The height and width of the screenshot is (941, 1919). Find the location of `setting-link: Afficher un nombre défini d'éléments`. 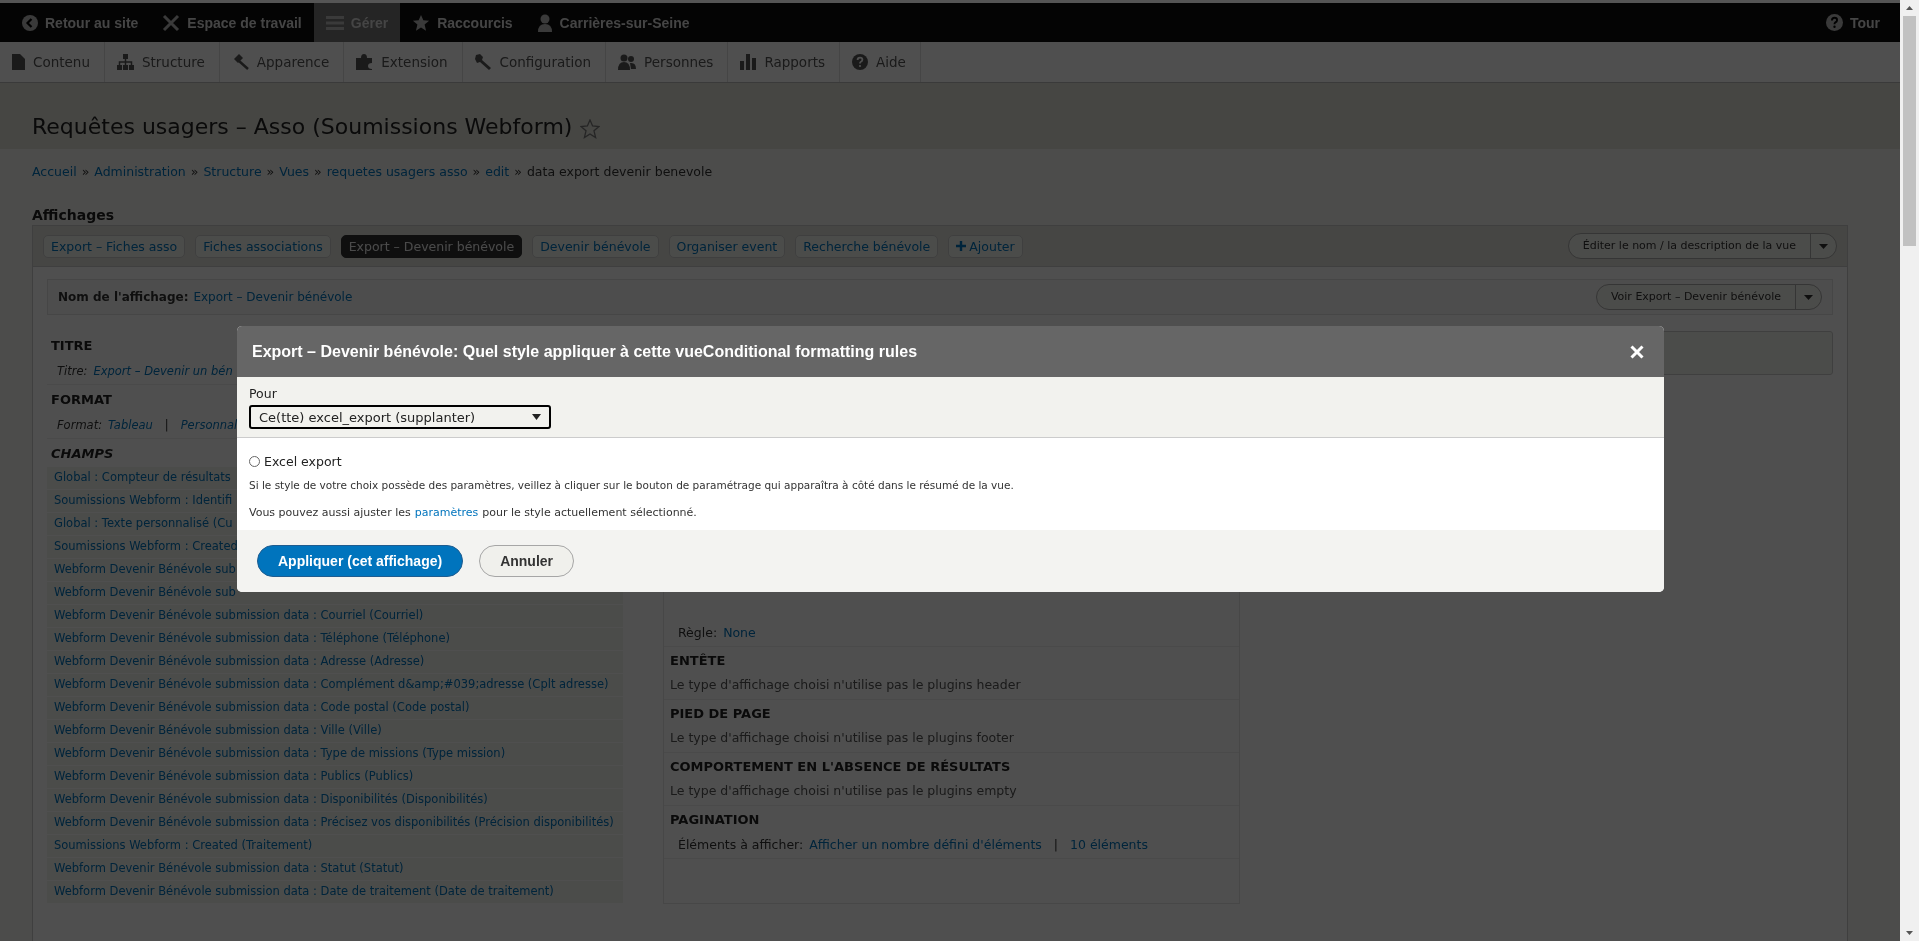

setting-link: Afficher un nombre défini d'éléments is located at coordinates (925, 844).